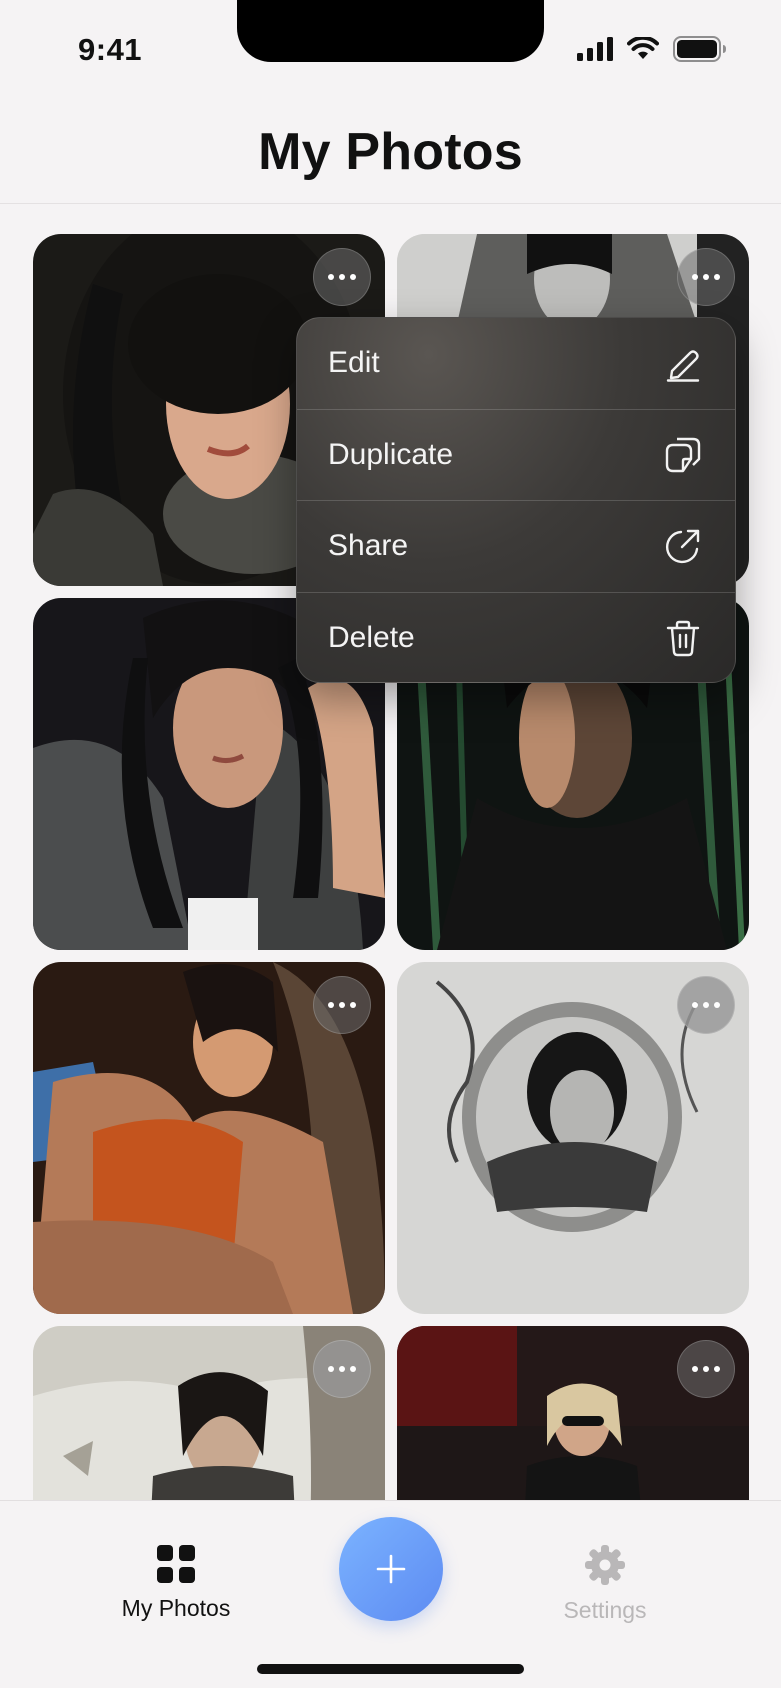 This screenshot has height=1688, width=781. What do you see at coordinates (683, 455) in the screenshot?
I see `duplicate-icon` at bounding box center [683, 455].